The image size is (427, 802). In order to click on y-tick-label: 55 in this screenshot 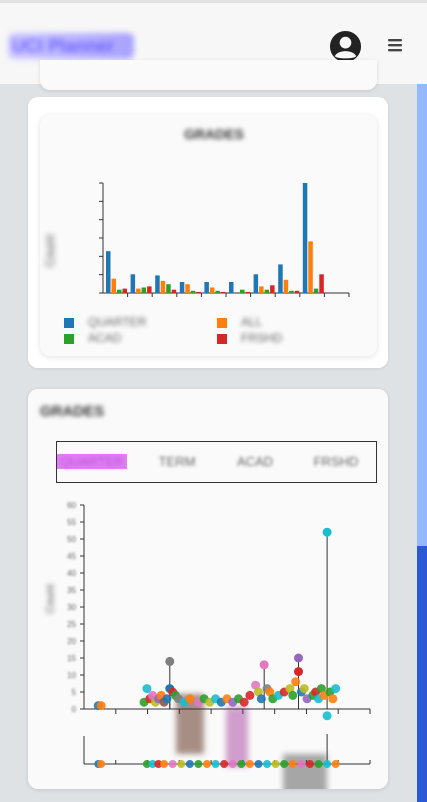, I will do `click(71, 522)`.